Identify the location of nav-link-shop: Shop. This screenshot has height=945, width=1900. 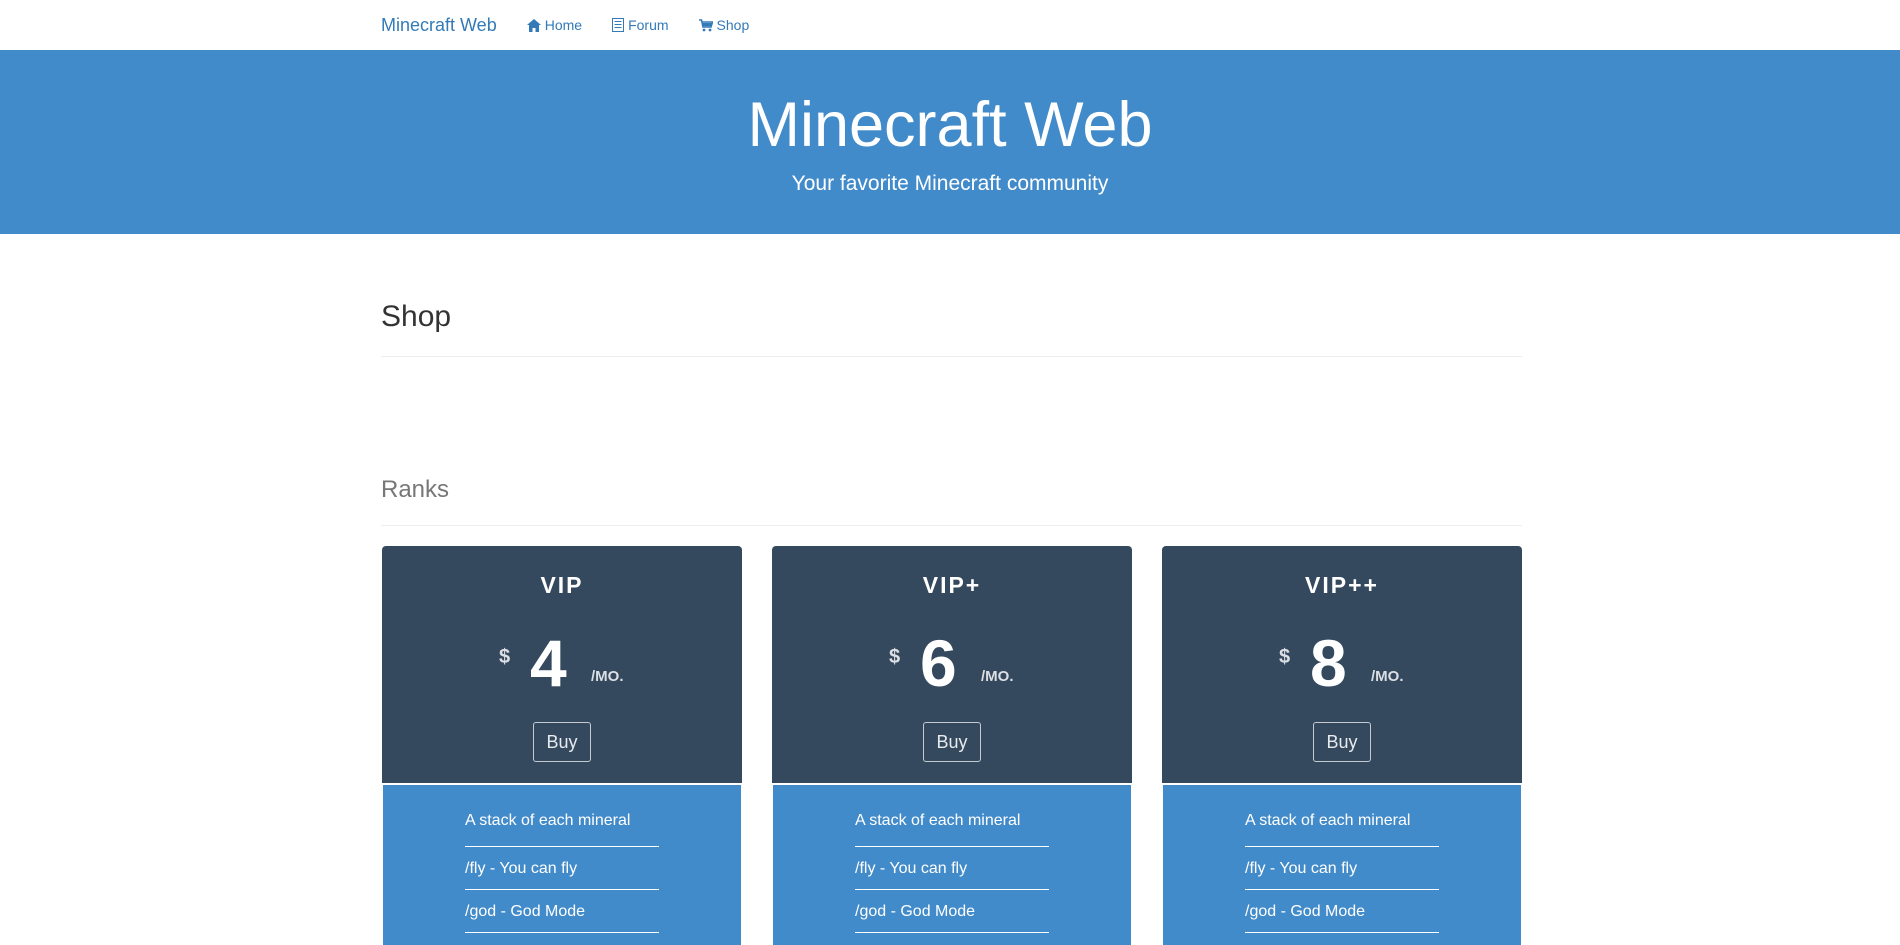
(724, 25).